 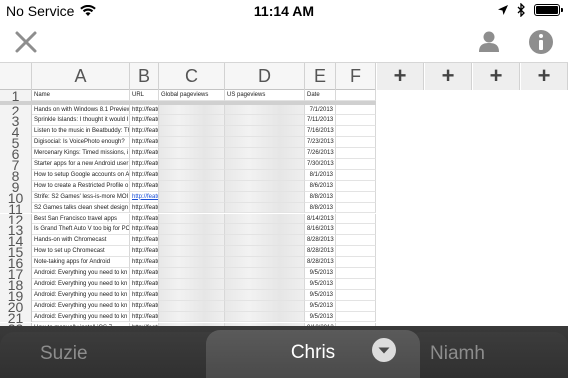 I want to click on column-header-f: F, so click(x=356, y=76).